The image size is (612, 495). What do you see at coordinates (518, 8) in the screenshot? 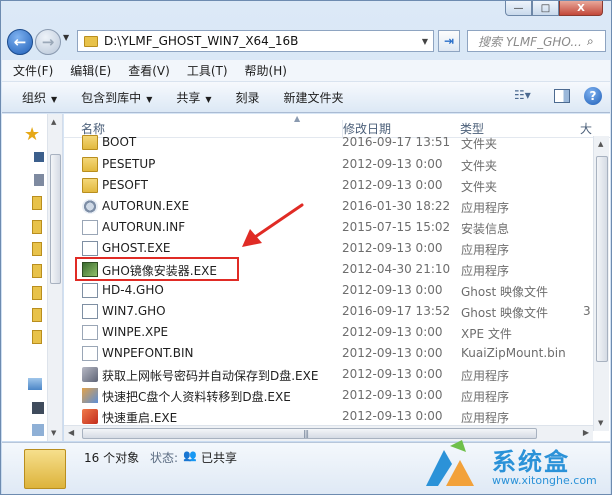
I see `minimize-button: —` at bounding box center [518, 8].